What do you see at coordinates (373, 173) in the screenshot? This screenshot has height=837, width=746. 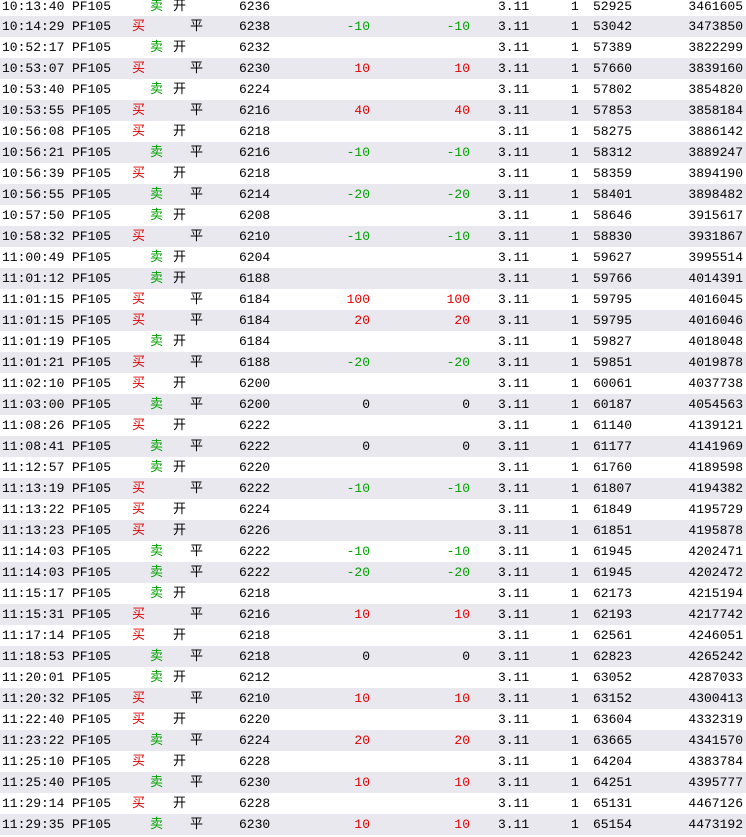 I see `table-row: 10:56:39 PF105 买 开 6218 3.11 1 58359 3894190` at bounding box center [373, 173].